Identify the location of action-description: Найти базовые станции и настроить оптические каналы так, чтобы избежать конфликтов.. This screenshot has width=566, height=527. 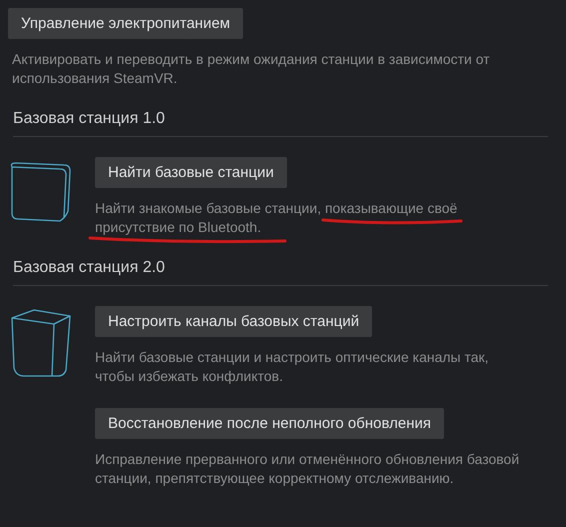
(292, 367).